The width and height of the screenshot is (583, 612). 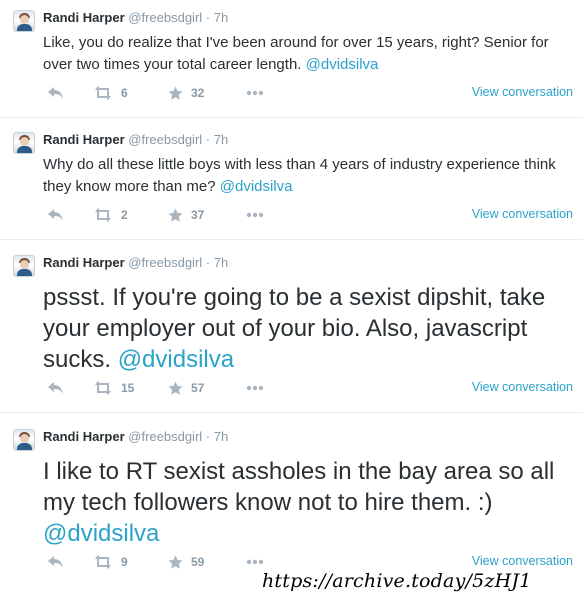 I want to click on tweet-actions: 2 37 View conversation, so click(x=308, y=215).